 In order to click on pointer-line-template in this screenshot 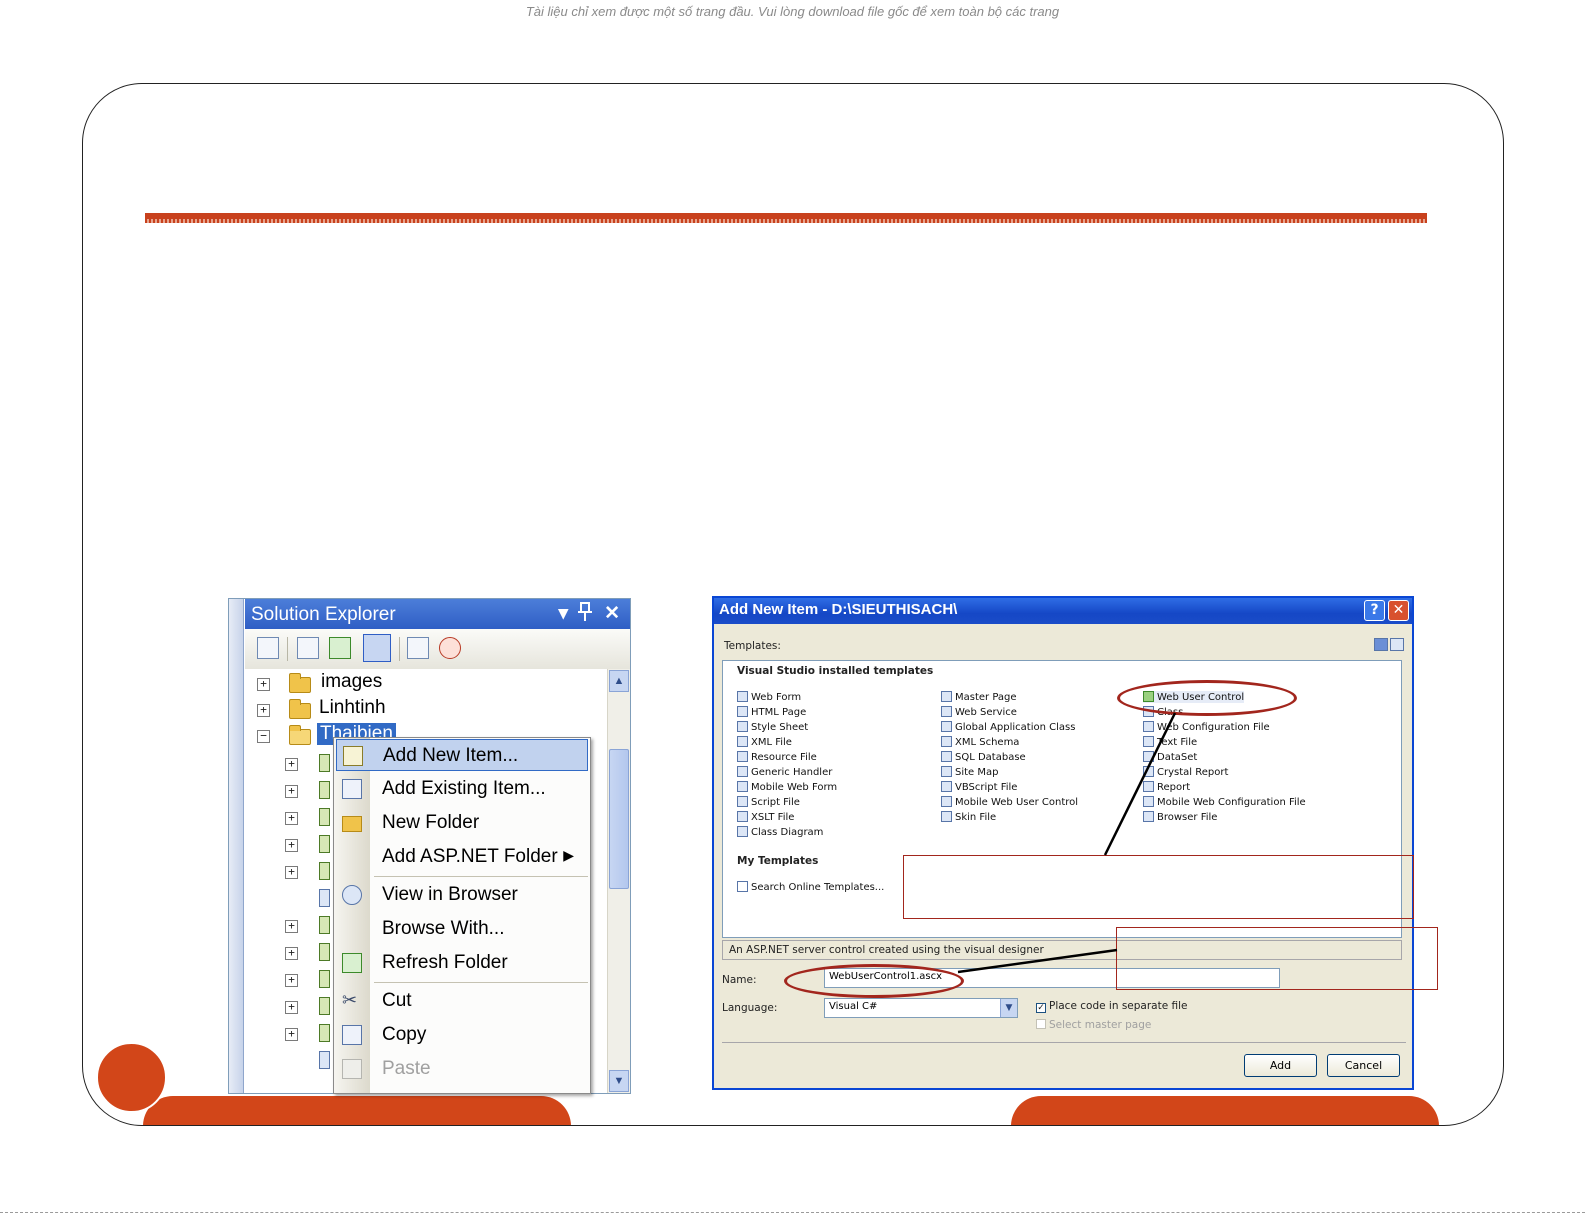, I will do `click(1140, 784)`.